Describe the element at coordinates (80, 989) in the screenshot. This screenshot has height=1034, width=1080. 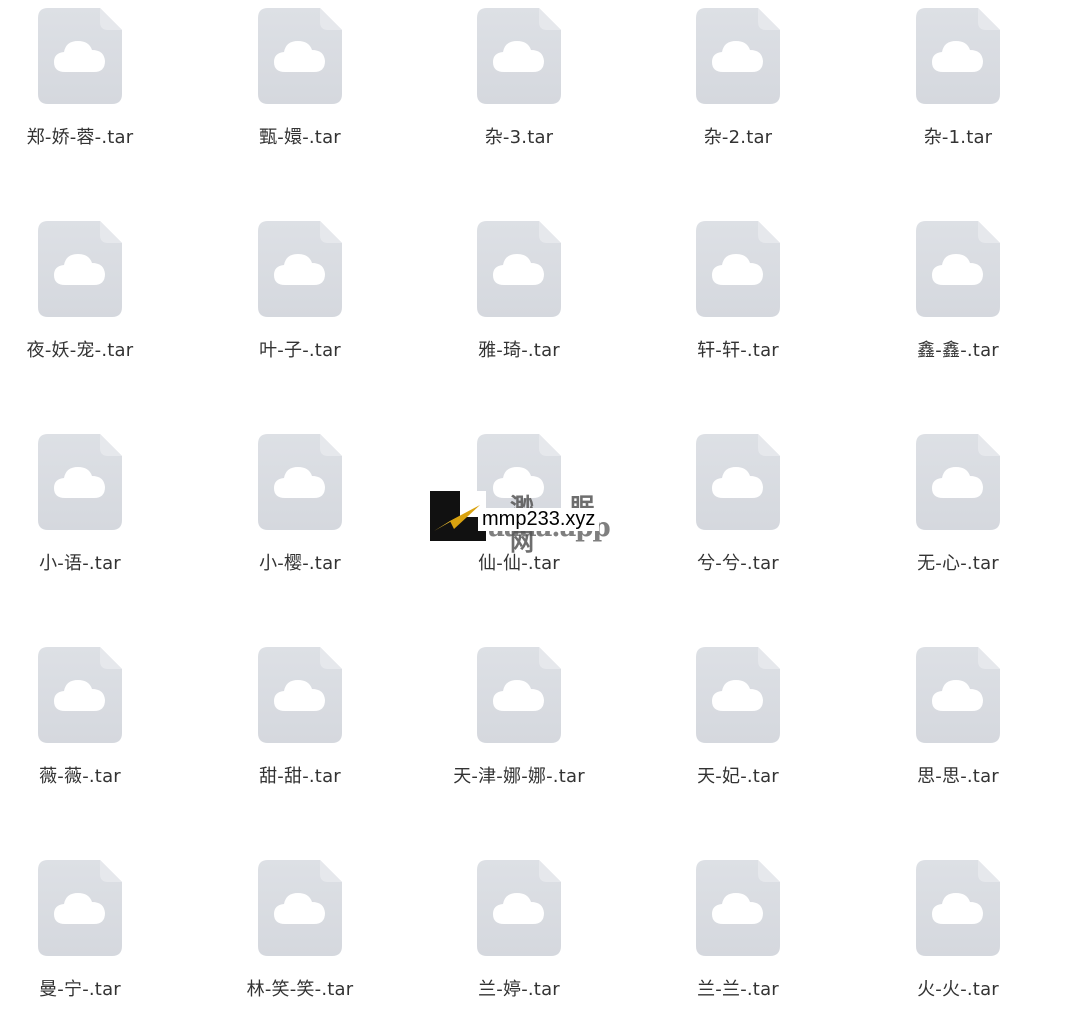
I see `file-name-label: 曼-宁-.tar` at that location.